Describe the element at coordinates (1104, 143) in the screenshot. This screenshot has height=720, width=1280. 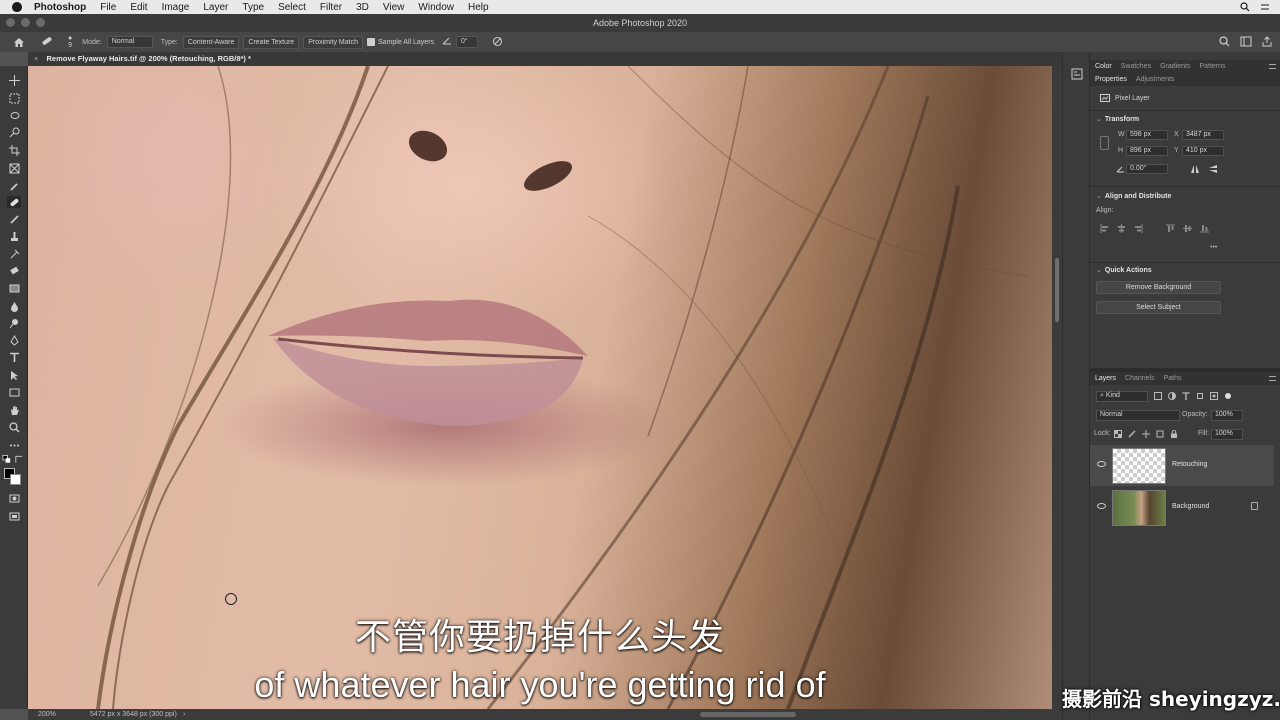
I see `link-dimensions-icon` at that location.